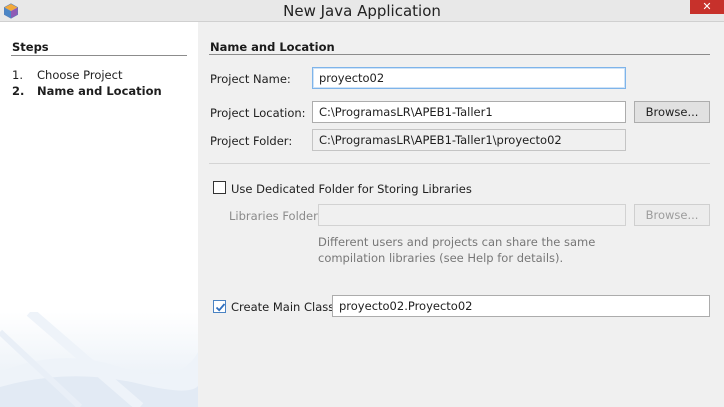 The image size is (724, 407). I want to click on step-label: Name and Location, so click(99, 91).